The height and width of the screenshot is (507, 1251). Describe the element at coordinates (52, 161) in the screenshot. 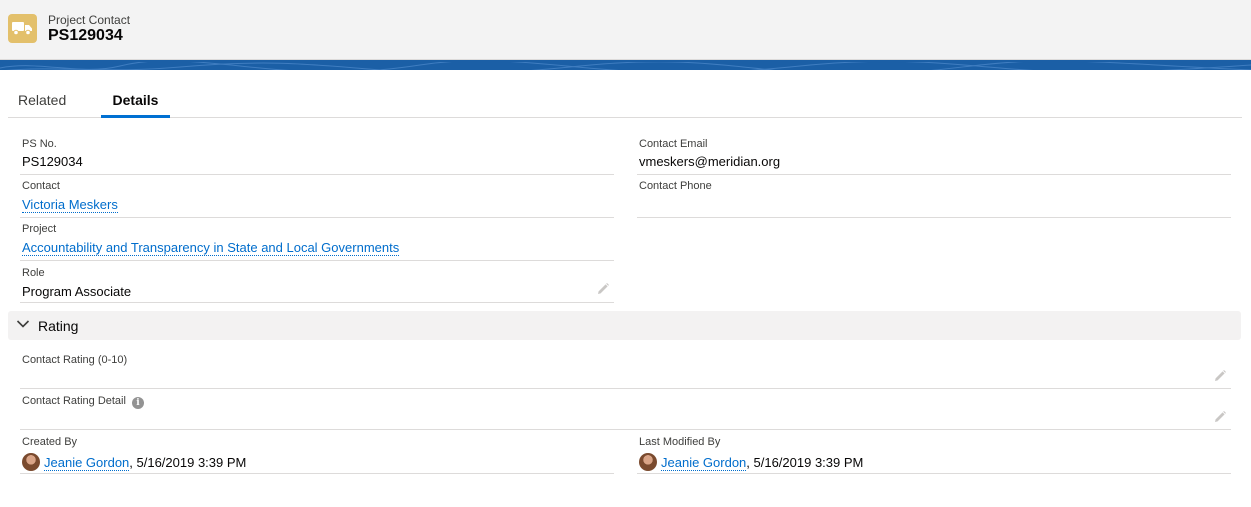

I see `field-value: PS129034` at that location.